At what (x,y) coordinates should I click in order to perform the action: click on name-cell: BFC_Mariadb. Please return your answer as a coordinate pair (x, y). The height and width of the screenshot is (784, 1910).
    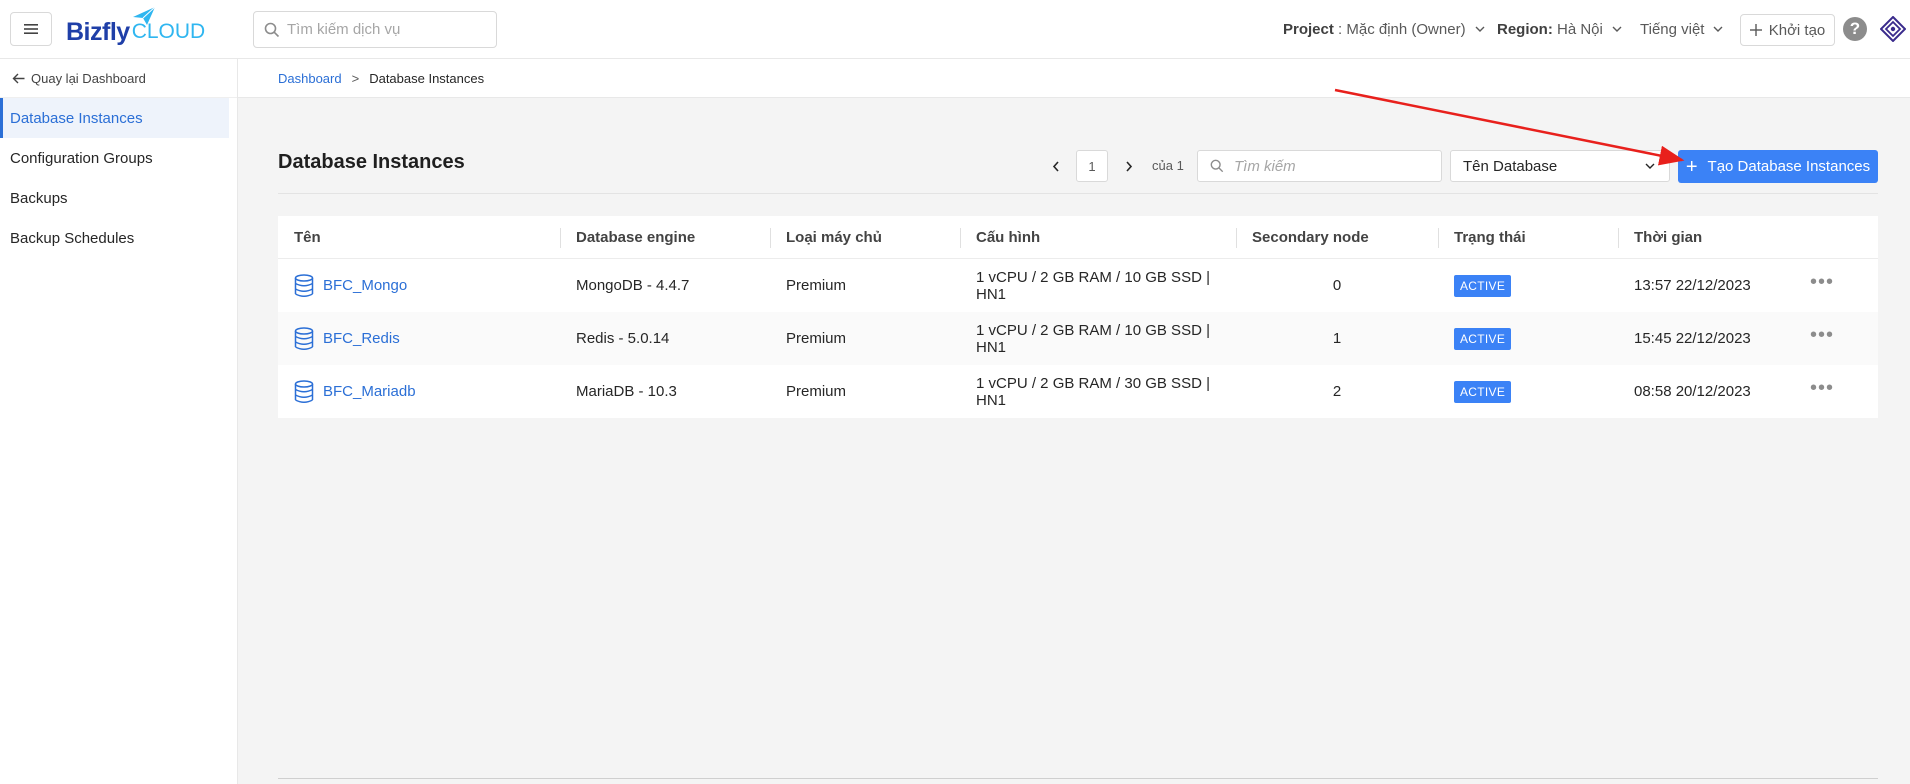
    Looking at the image, I should click on (419, 391).